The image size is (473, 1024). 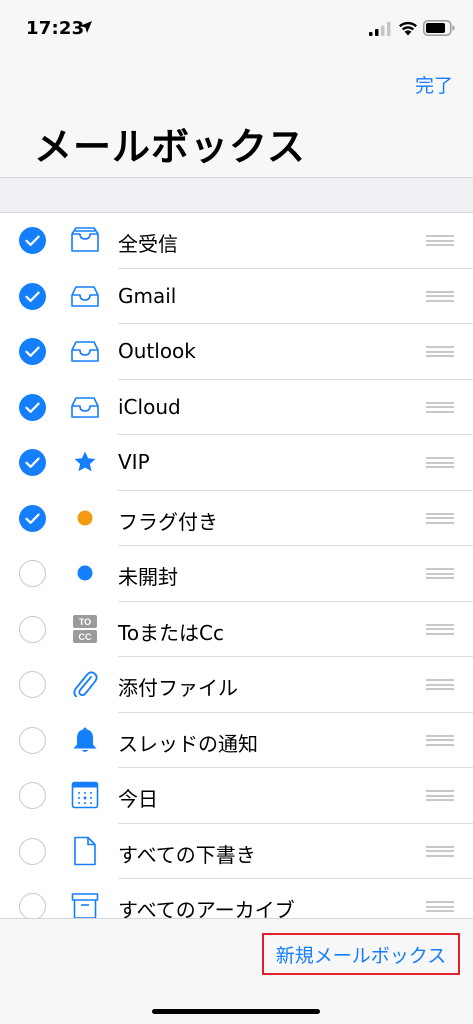 What do you see at coordinates (380, 29) in the screenshot?
I see `cellular-signal-icon` at bounding box center [380, 29].